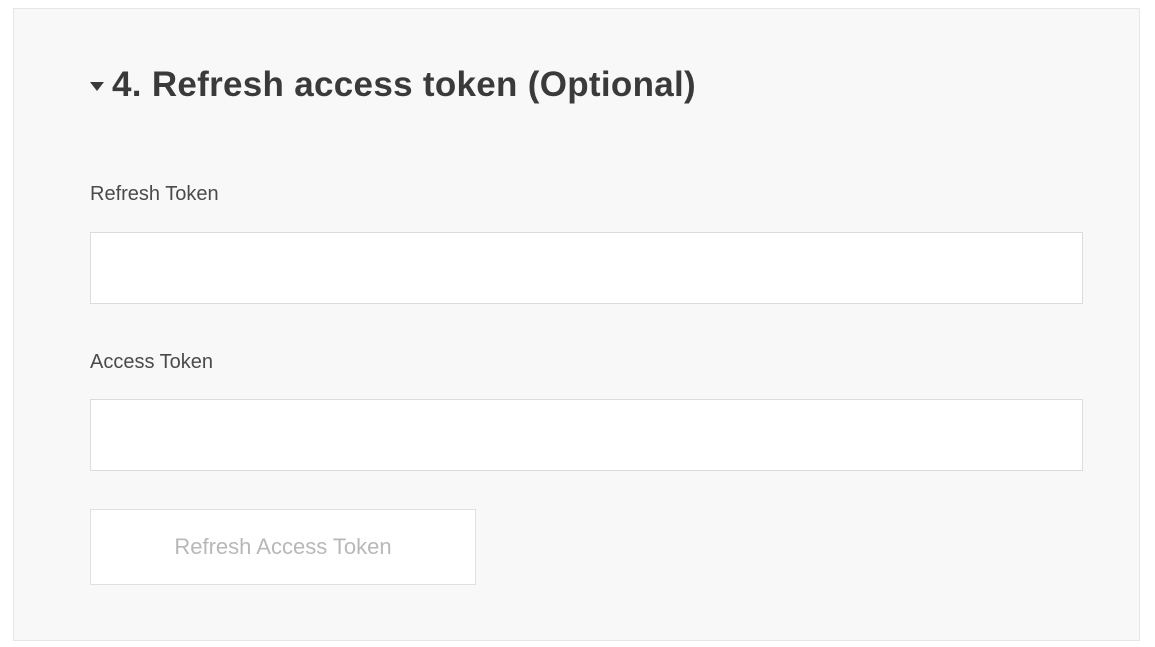 Image resolution: width=1155 pixels, height=647 pixels. Describe the element at coordinates (586, 268) in the screenshot. I see `refresh-token-input` at that location.